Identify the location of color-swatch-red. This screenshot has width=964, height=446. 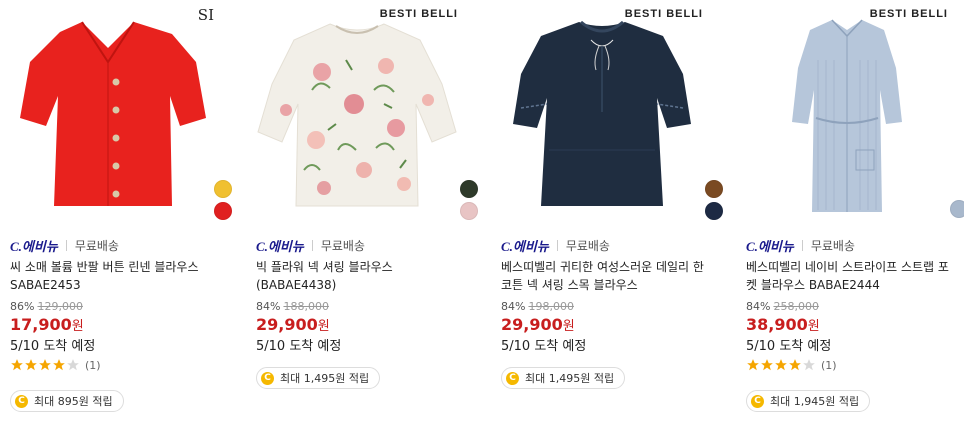
(223, 211).